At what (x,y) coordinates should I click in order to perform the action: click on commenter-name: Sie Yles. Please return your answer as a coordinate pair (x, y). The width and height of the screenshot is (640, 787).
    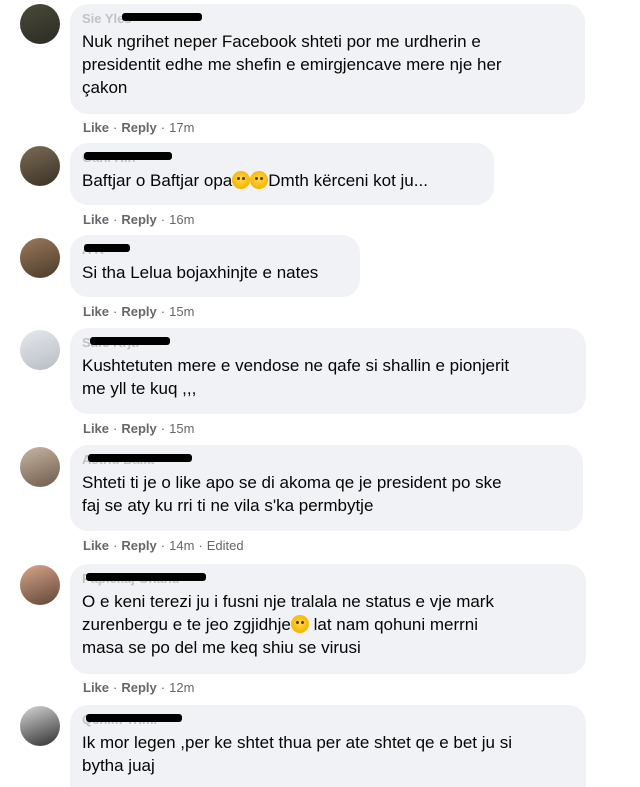
    Looking at the image, I should click on (142, 19).